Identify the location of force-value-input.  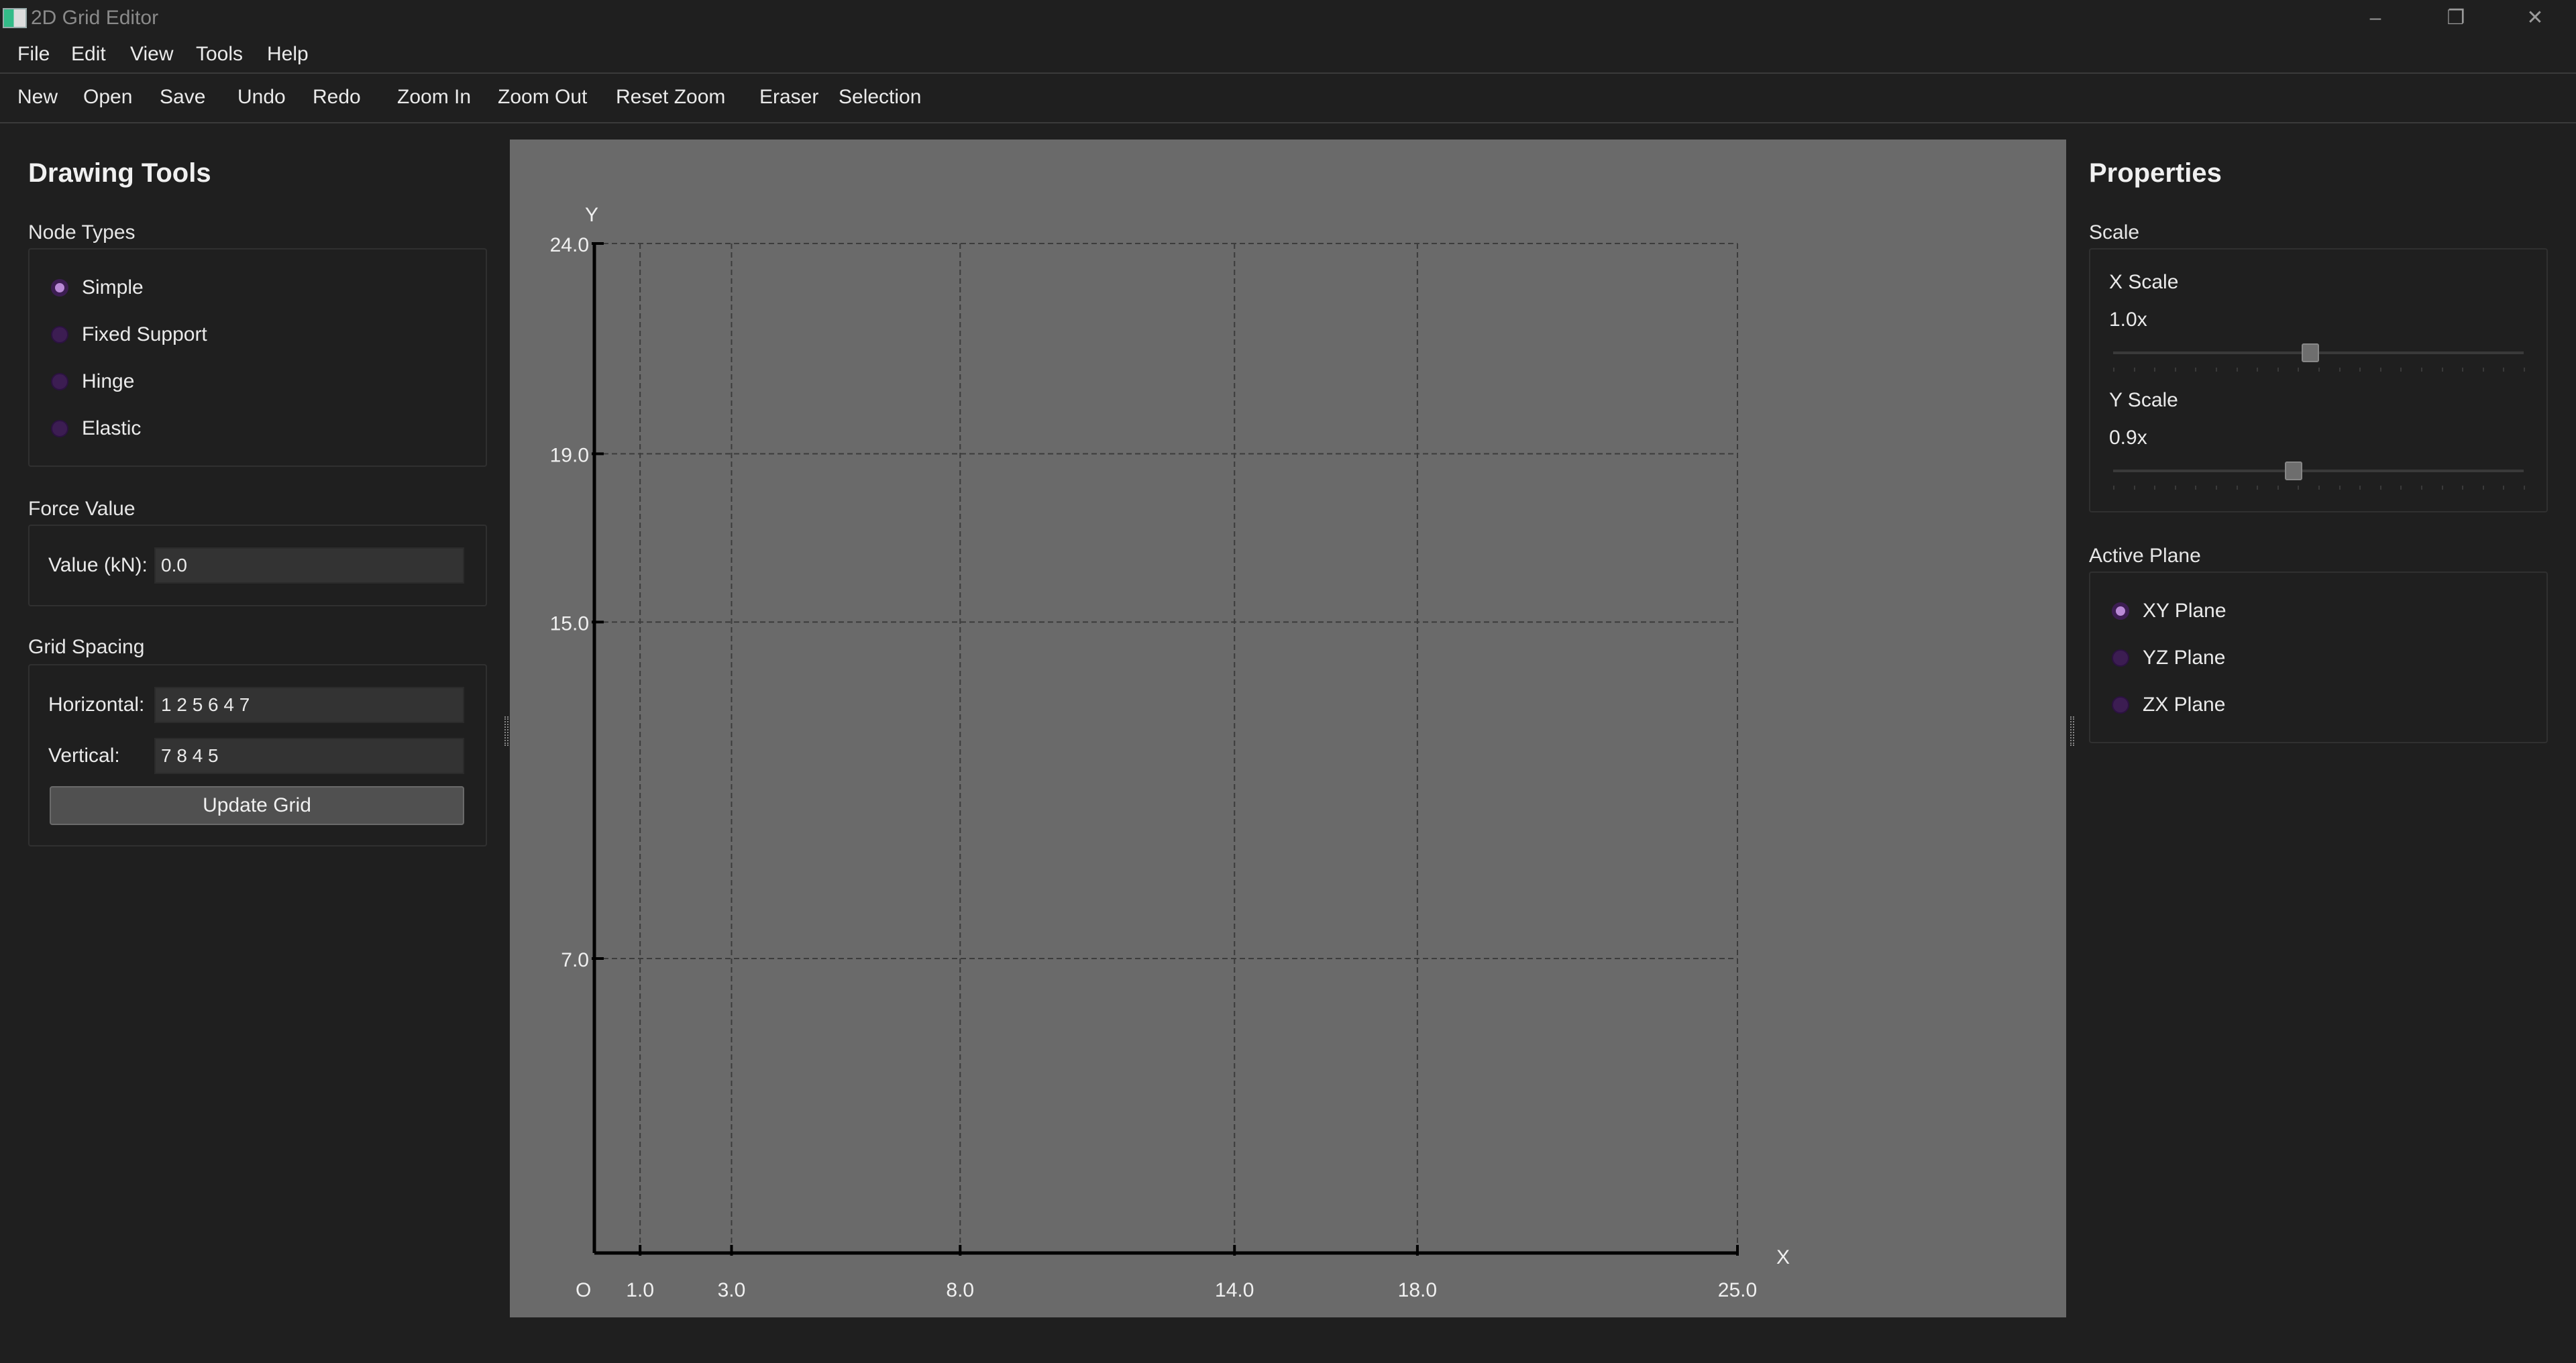
(309, 566).